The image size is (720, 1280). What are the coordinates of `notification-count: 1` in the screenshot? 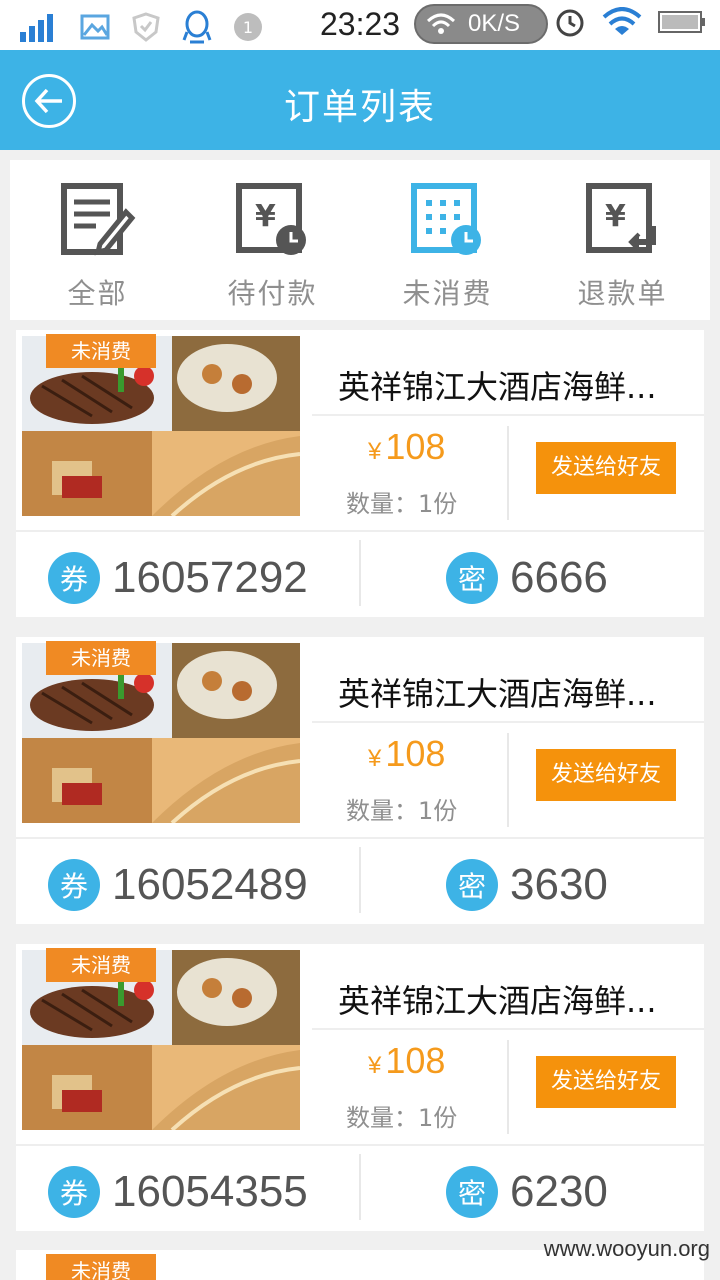 It's located at (248, 27).